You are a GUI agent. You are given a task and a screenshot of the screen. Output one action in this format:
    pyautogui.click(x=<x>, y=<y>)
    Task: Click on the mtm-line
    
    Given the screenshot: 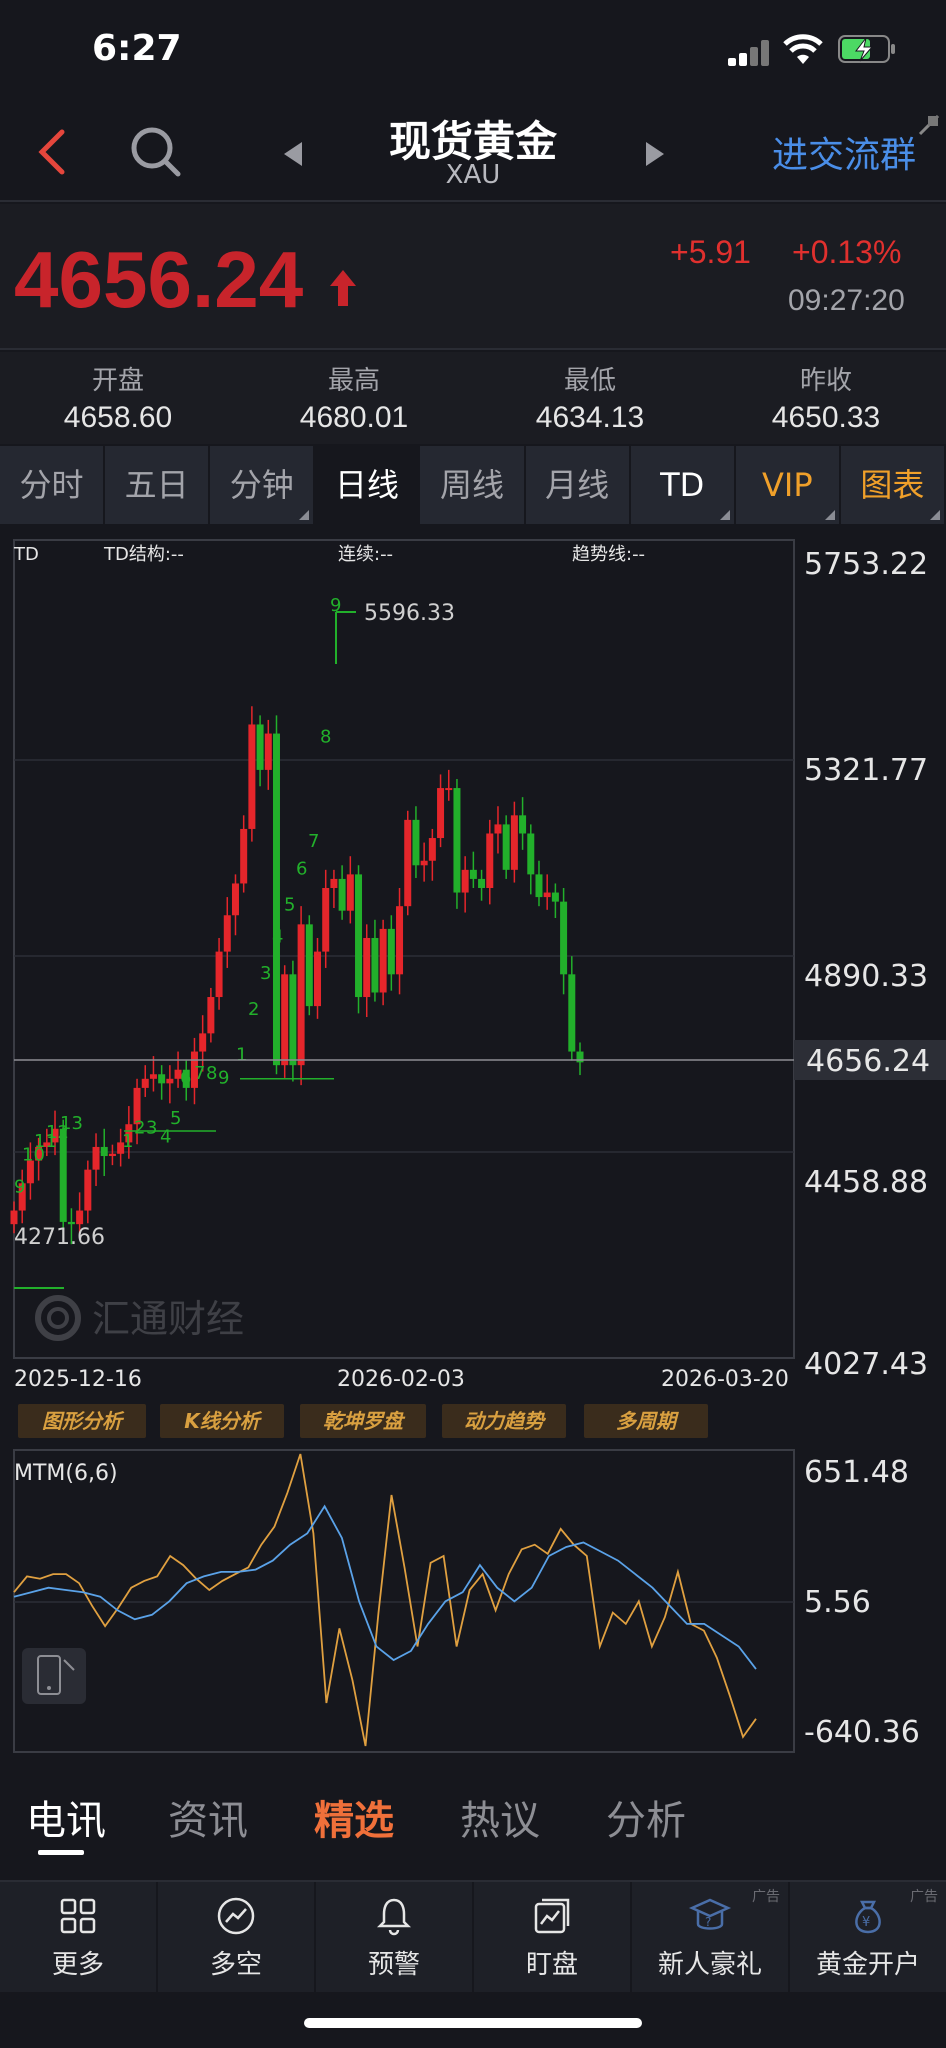 What is the action you would take?
    pyautogui.click(x=385, y=1600)
    